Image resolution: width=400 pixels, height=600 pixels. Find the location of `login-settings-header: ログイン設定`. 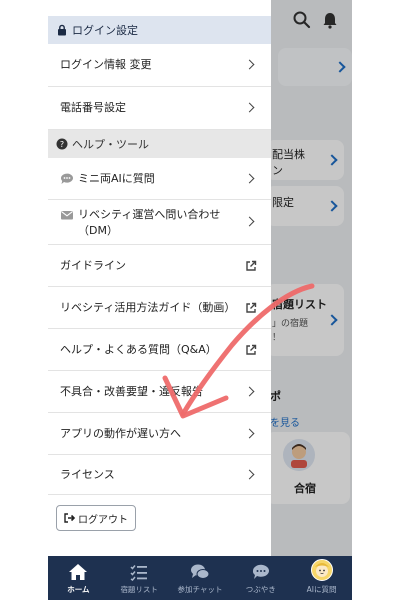

login-settings-header: ログイン設定 is located at coordinates (159, 30).